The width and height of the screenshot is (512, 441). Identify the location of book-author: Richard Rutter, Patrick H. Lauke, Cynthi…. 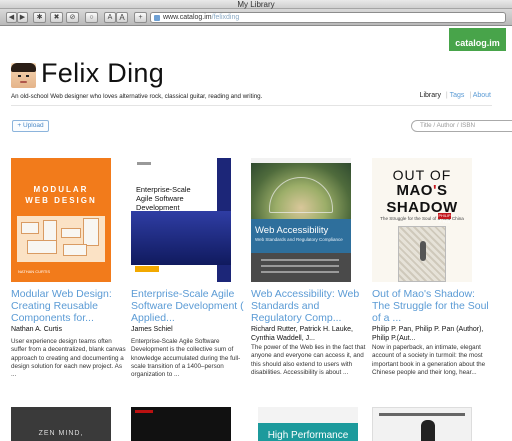
(302, 334).